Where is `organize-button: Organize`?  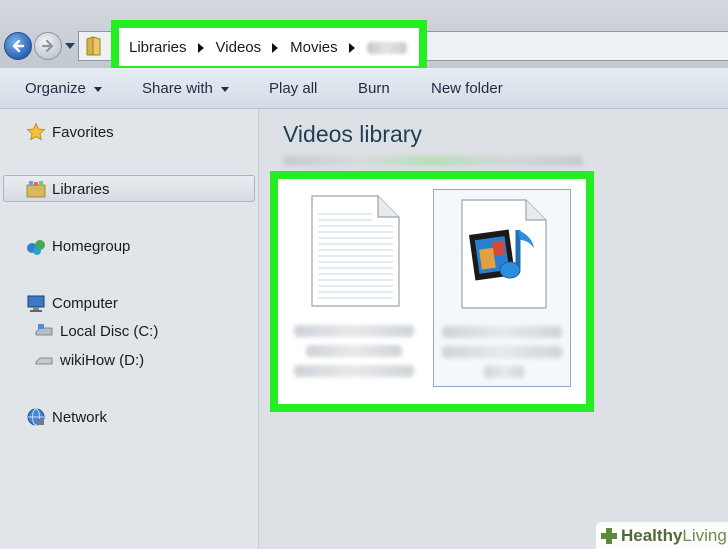 organize-button: Organize is located at coordinates (63, 88).